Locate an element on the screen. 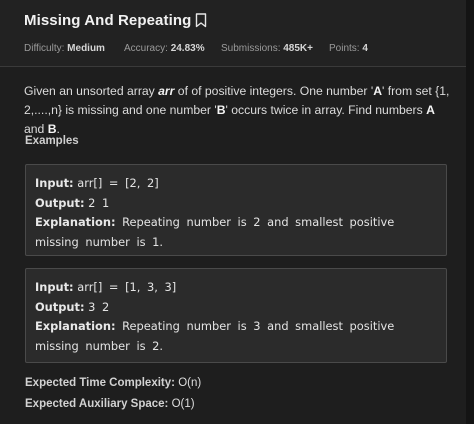 The width and height of the screenshot is (474, 424). desc-text: ' occurs twice in array. Find numbers is located at coordinates (326, 110).